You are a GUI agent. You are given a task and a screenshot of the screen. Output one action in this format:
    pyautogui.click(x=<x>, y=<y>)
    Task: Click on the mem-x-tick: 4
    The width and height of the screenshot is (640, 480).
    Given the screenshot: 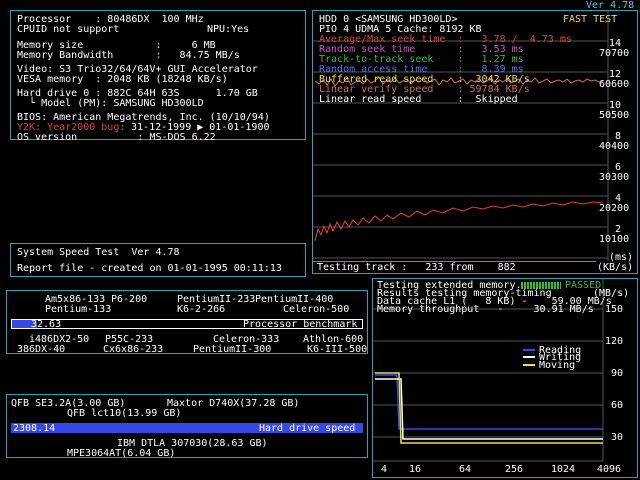 What is the action you would take?
    pyautogui.click(x=384, y=469)
    